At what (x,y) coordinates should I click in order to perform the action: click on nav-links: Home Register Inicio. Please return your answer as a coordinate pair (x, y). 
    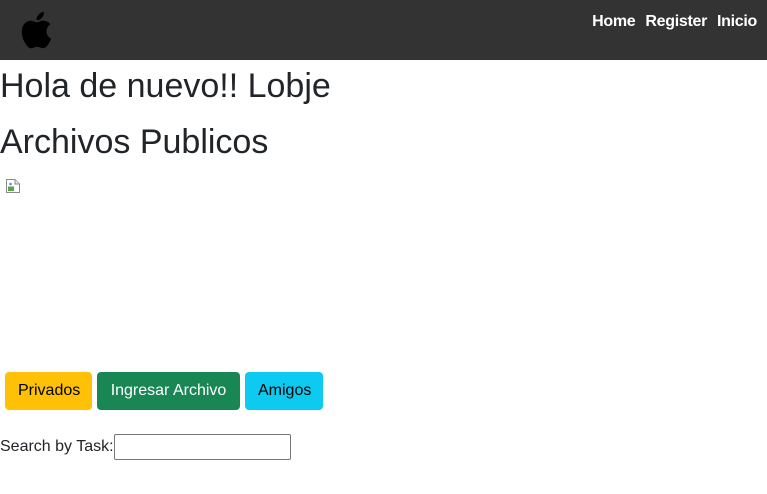
    Looking at the image, I should click on (674, 22).